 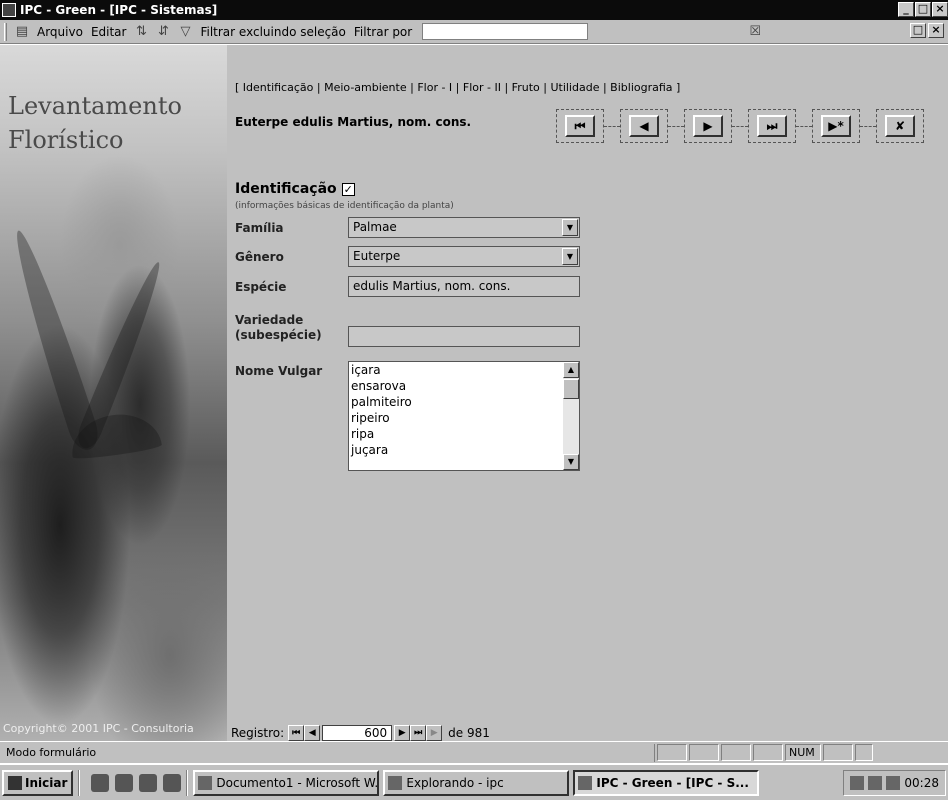 What do you see at coordinates (465, 402) in the screenshot?
I see `list-item: palmiteiro` at bounding box center [465, 402].